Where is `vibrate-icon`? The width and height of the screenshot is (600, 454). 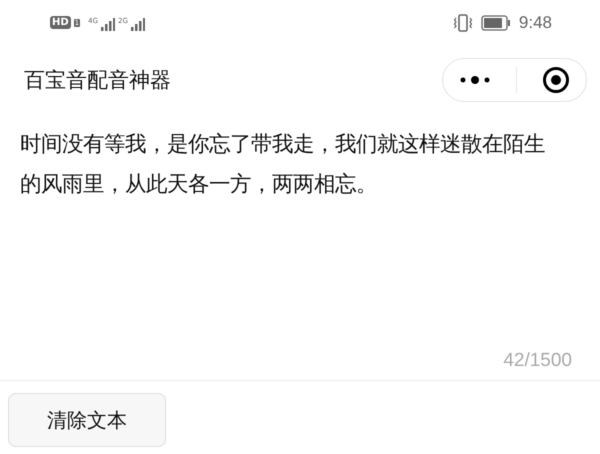 vibrate-icon is located at coordinates (462, 23).